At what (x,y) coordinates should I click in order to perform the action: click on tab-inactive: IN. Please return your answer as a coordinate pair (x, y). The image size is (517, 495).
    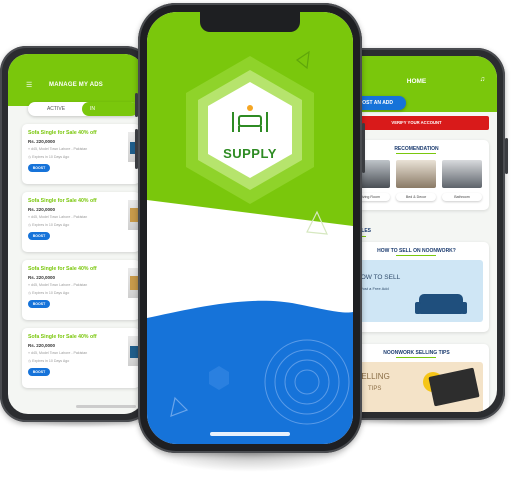
    Looking at the image, I should click on (110, 109).